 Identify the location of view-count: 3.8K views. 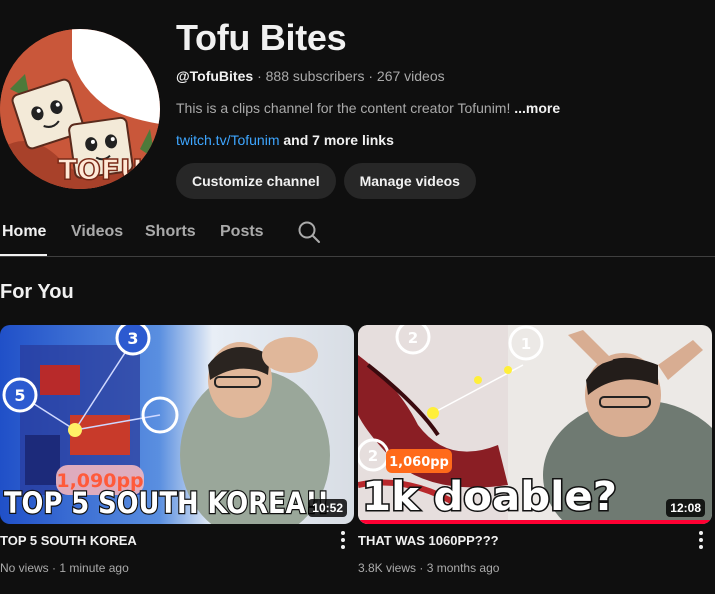
(387, 568).